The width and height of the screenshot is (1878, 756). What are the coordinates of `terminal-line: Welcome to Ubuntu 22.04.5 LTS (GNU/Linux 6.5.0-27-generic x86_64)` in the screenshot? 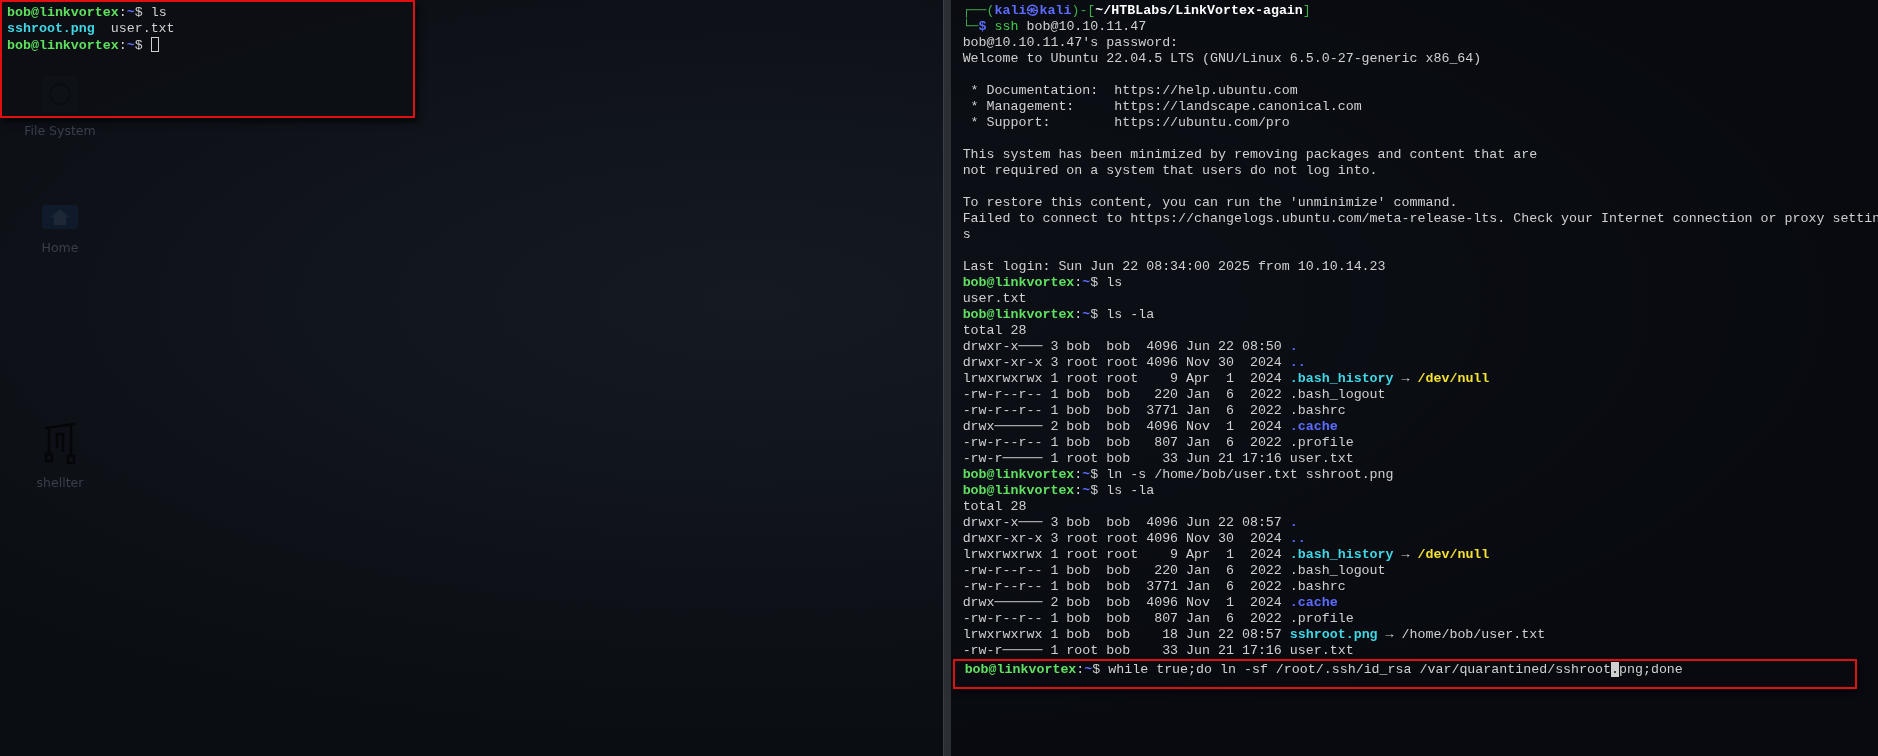 It's located at (1222, 59).